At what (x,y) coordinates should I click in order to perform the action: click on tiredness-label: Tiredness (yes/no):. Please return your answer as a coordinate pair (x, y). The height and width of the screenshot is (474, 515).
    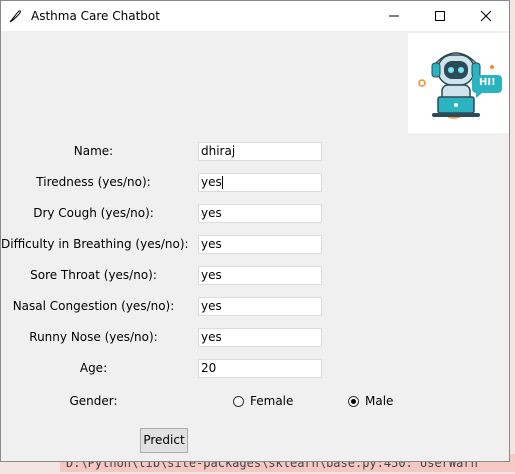
    Looking at the image, I should click on (93, 182).